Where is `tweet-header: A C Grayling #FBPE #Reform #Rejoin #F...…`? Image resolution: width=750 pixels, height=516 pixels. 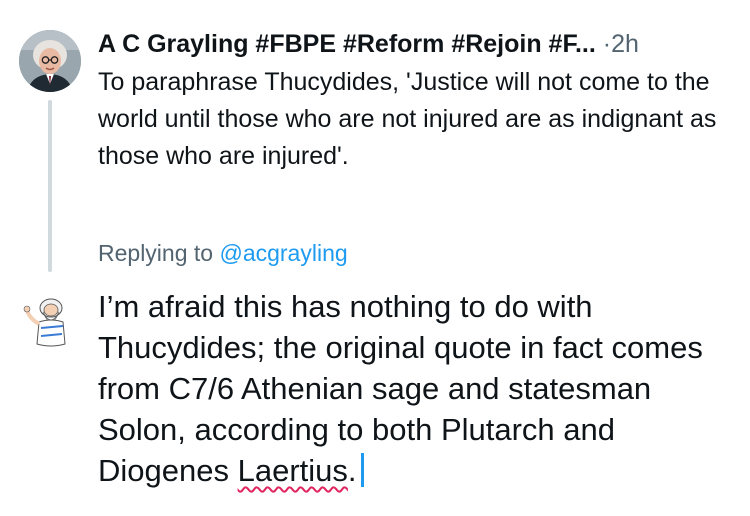
tweet-header: A C Grayling #FBPE #Reform #Rejoin #F...… is located at coordinates (368, 44).